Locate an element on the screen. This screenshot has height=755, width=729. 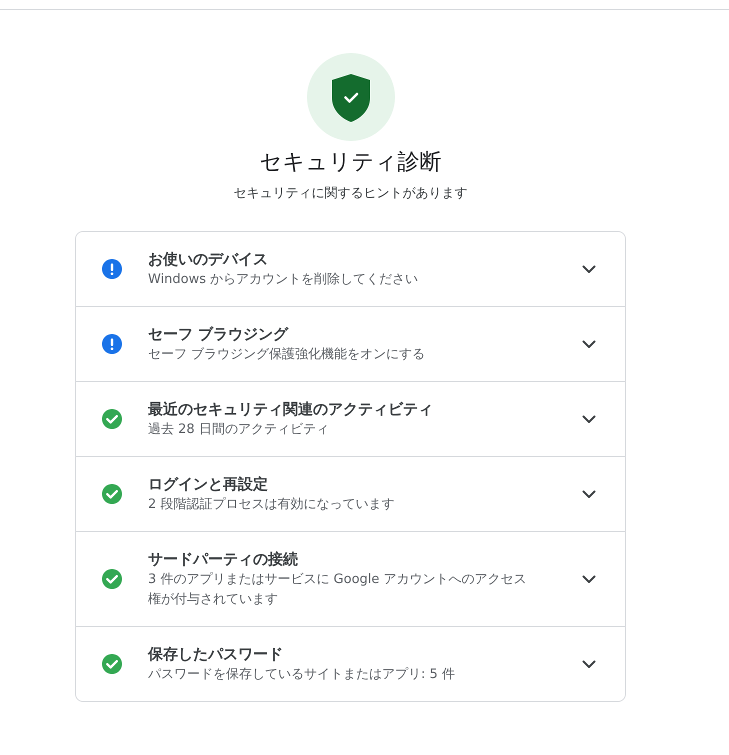
checkup-item: ログインと再設定 2 段階認証プロセスは有効になっています is located at coordinates (350, 493).